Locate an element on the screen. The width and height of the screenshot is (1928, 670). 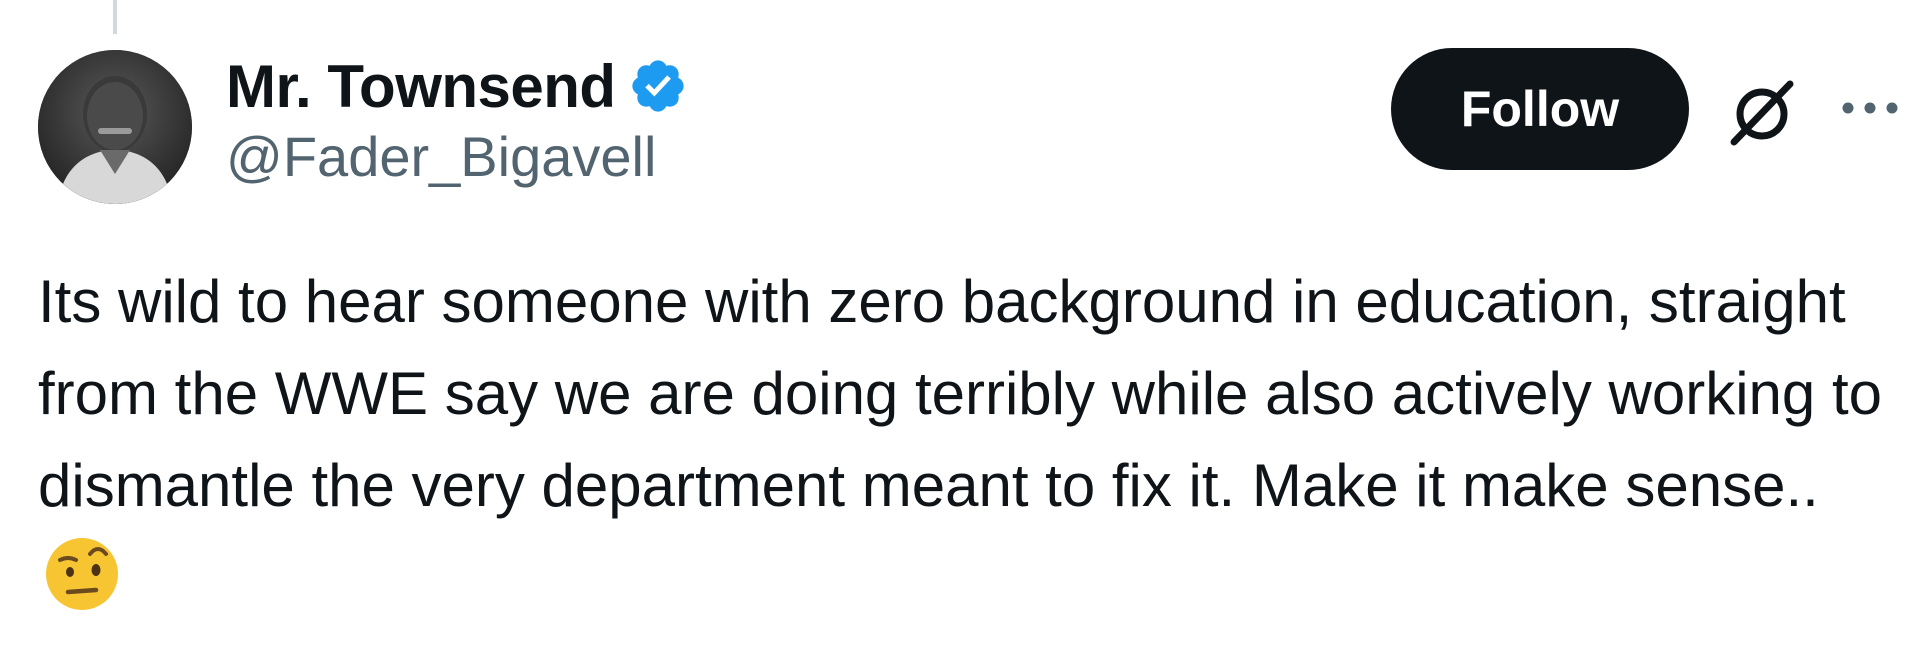
user-info: Mr. Townsend @Fader_Bigavell is located at coordinates (457, 119).